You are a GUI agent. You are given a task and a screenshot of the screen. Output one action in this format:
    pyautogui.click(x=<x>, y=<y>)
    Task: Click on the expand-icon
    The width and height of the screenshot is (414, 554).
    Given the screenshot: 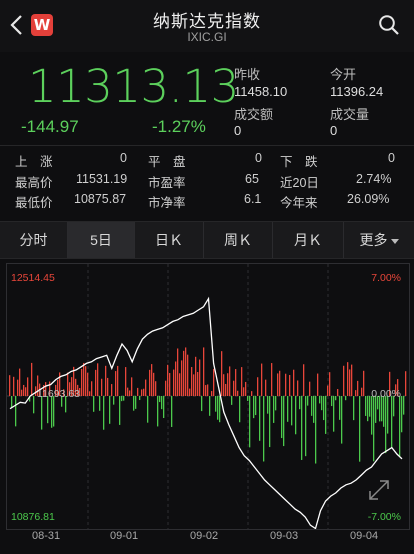 What is the action you would take?
    pyautogui.click(x=379, y=490)
    